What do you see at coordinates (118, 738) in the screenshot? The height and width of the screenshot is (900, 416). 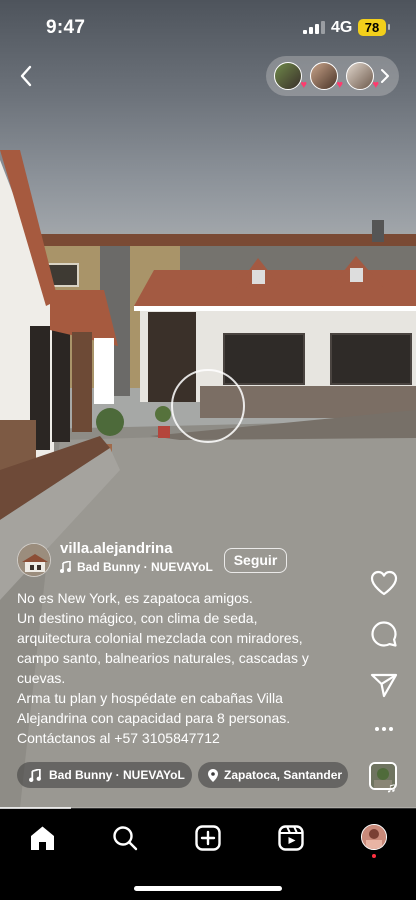 I see `caption-line: Contáctanos al +57 3105847712` at bounding box center [118, 738].